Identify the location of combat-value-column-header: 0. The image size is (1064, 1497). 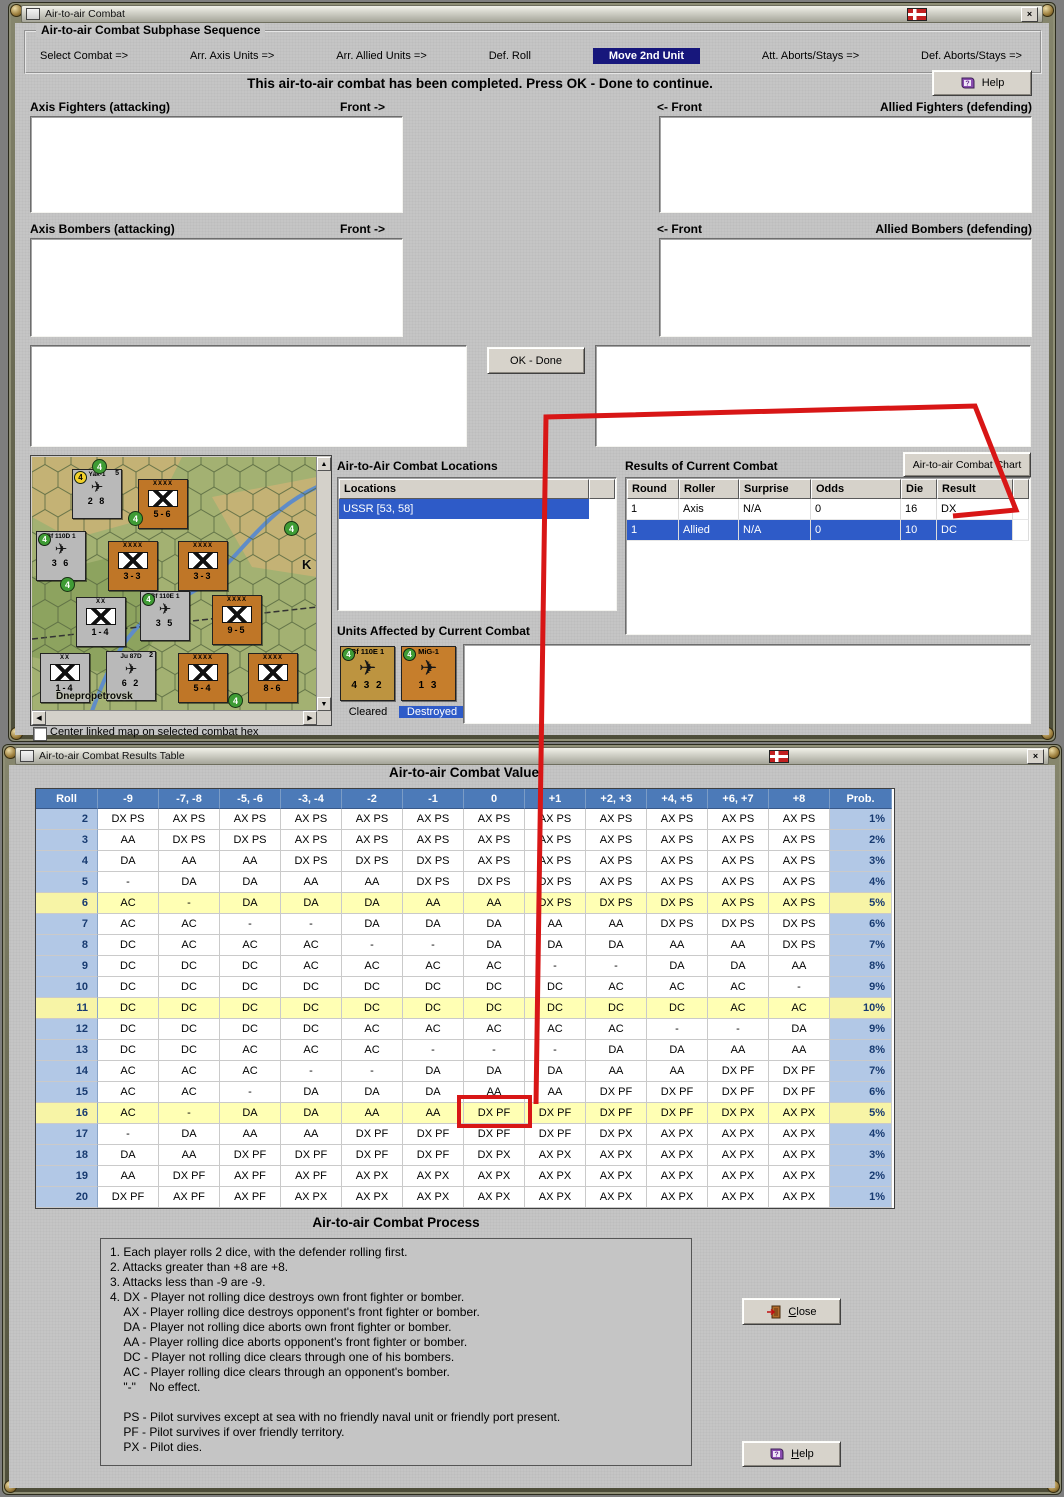
(494, 799).